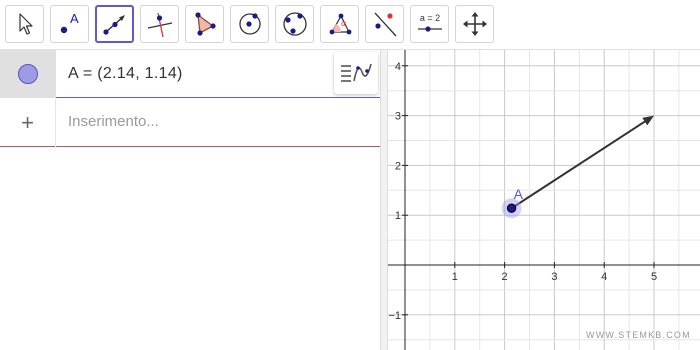  Describe the element at coordinates (604, 277) in the screenshot. I see `x-tick-label: 4` at that location.